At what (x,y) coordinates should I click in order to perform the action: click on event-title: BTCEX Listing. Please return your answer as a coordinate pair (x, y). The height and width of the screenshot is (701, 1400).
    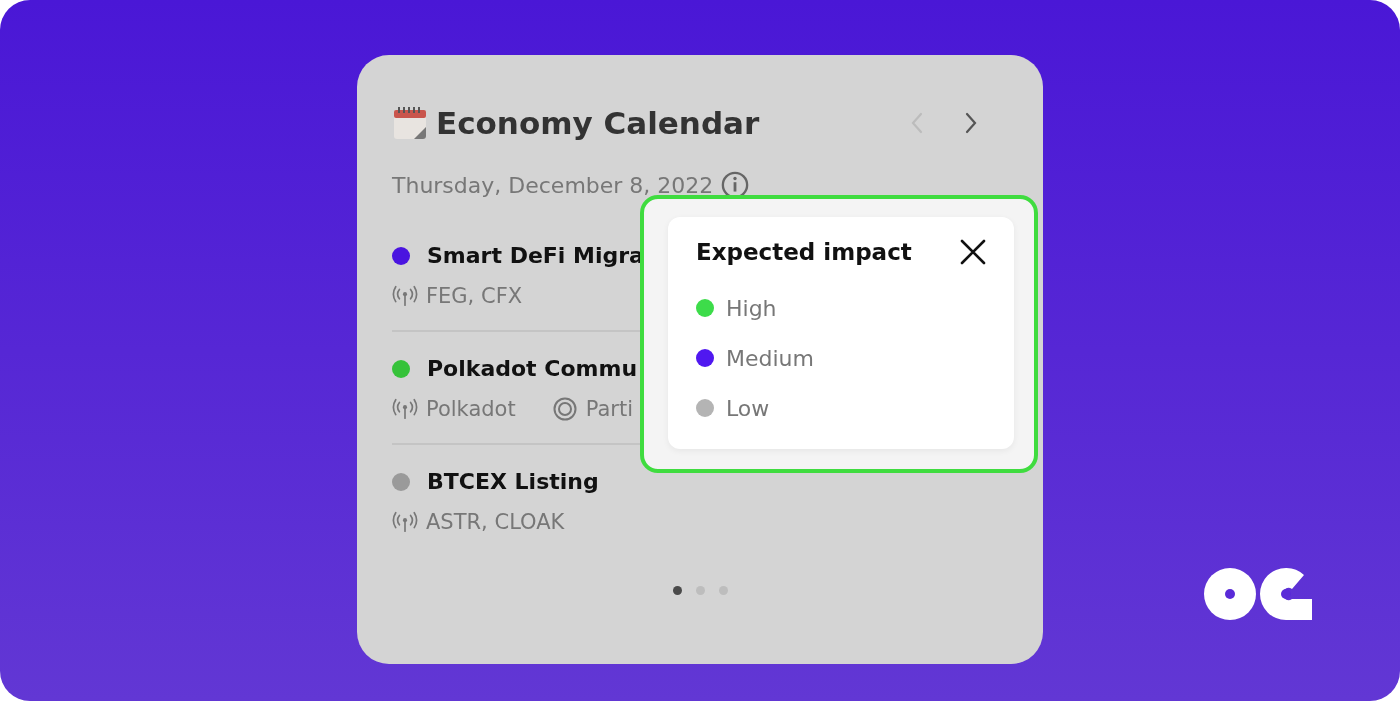
    Looking at the image, I should click on (513, 481).